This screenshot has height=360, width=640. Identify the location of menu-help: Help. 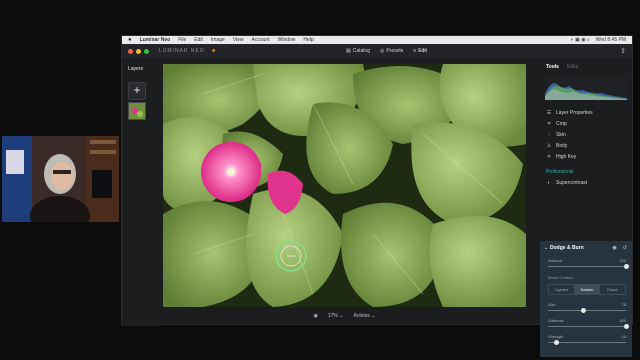
(308, 40).